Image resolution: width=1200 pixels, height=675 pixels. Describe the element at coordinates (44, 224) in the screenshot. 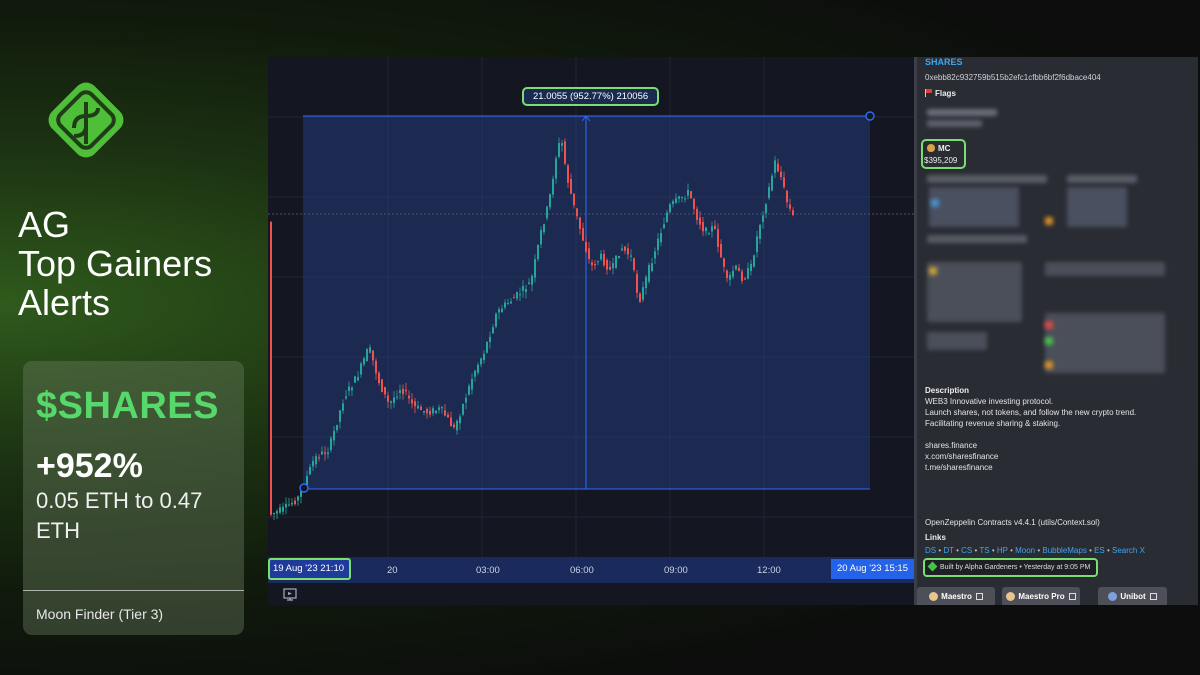

I see `brand-title-line: AG` at that location.